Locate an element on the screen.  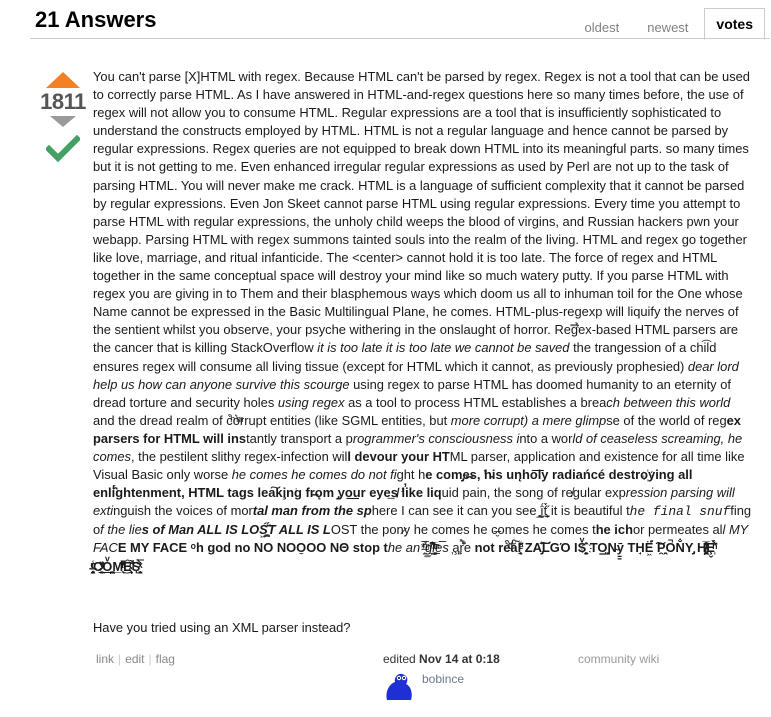
edit-link: edit is located at coordinates (134, 659).